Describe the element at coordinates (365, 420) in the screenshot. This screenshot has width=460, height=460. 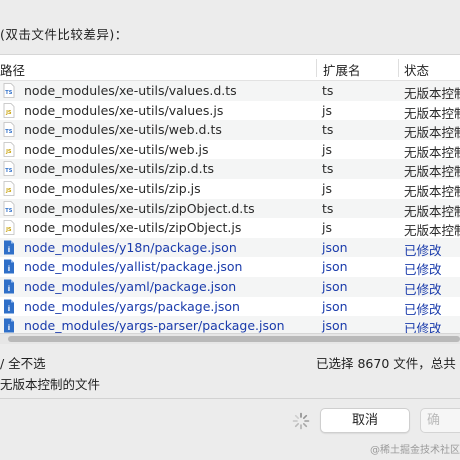
I see `cancel-button: 取消` at that location.